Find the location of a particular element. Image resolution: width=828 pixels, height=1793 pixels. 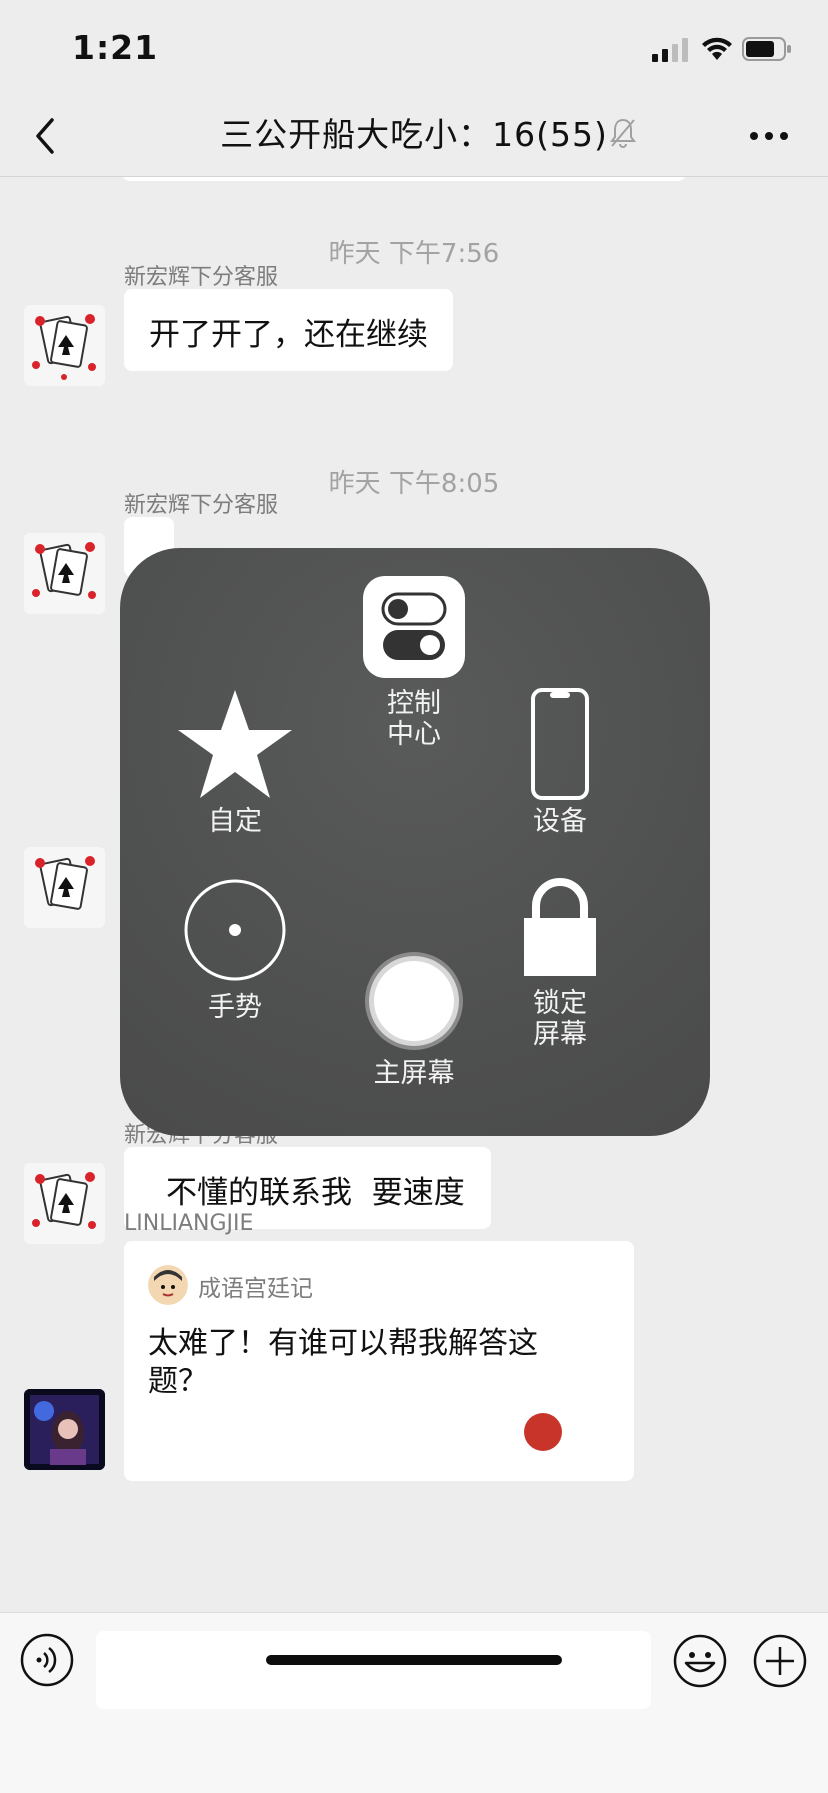

battery-icon is located at coordinates (766, 49).